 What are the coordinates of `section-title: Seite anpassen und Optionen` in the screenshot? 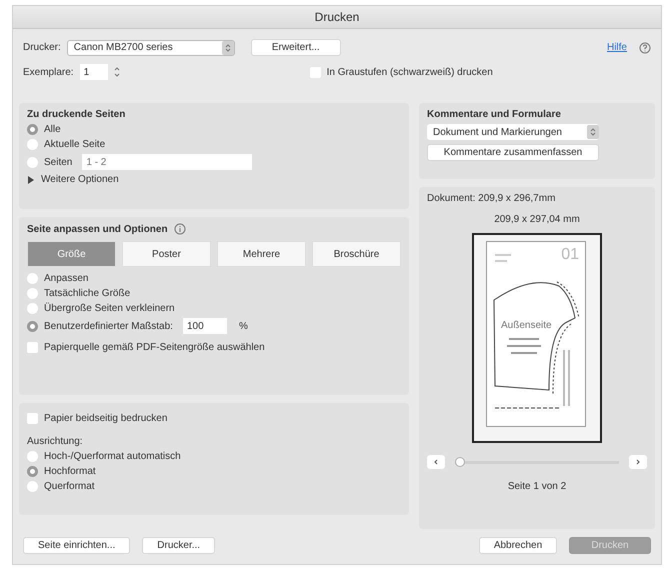 It's located at (97, 229).